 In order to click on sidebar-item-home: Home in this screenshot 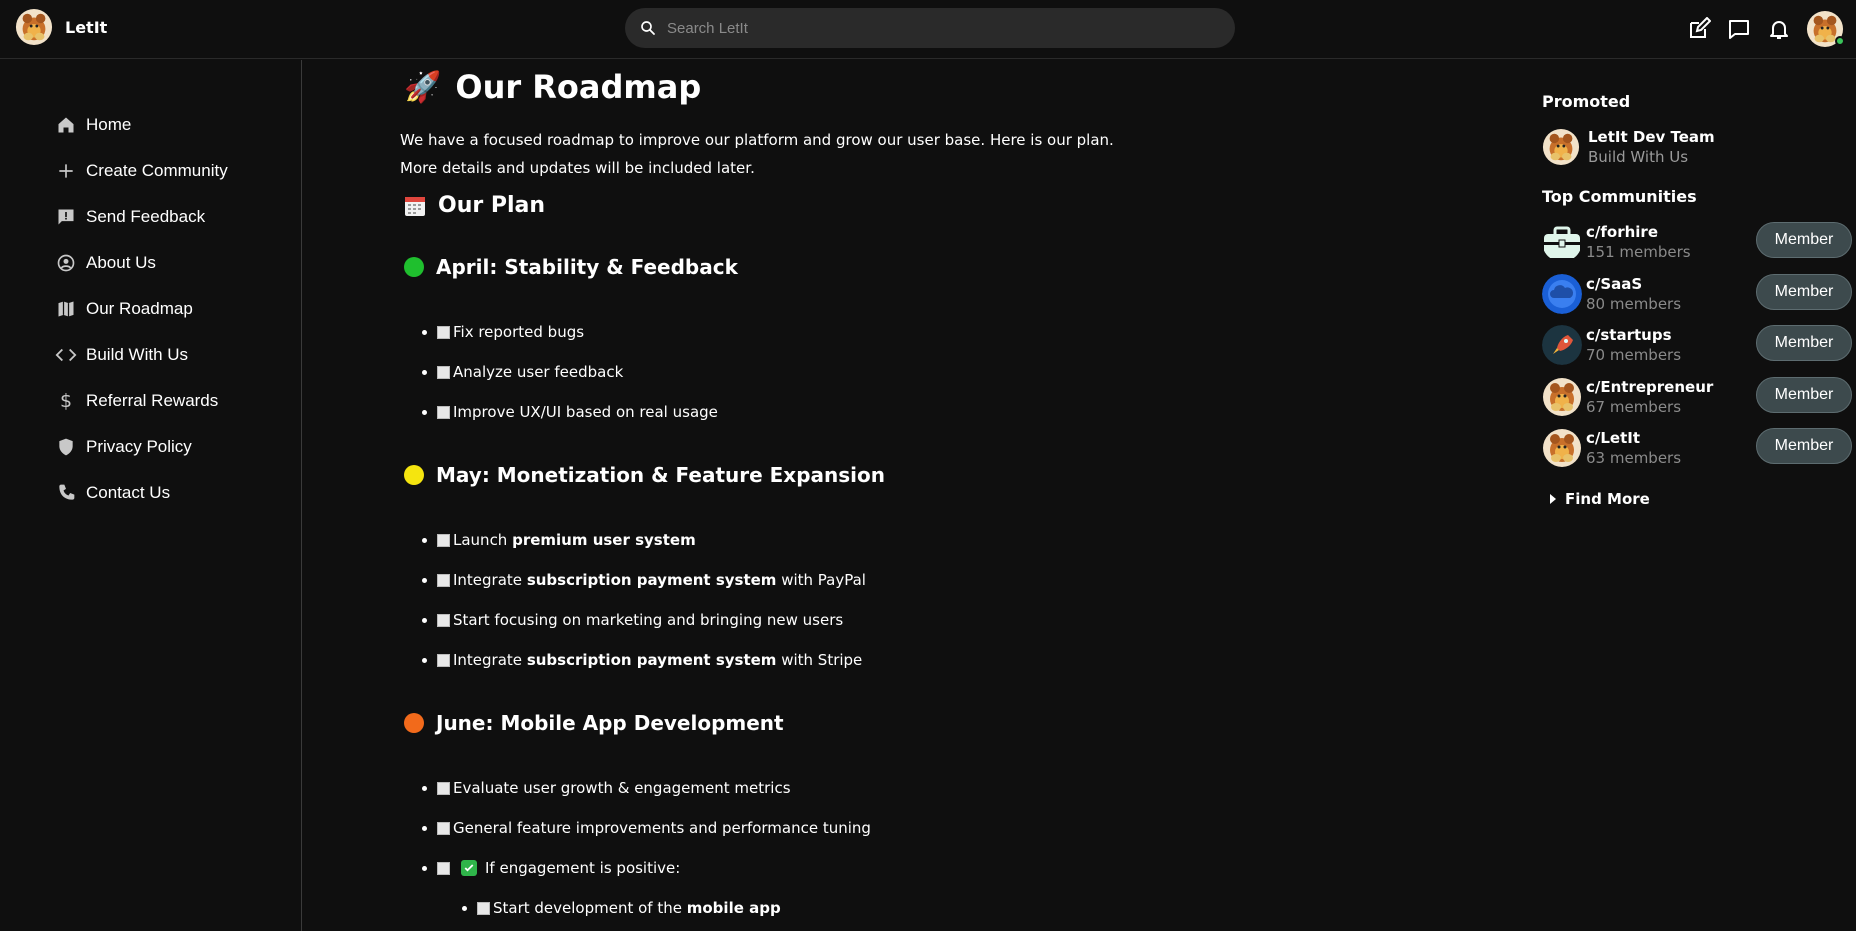, I will do `click(93, 125)`.